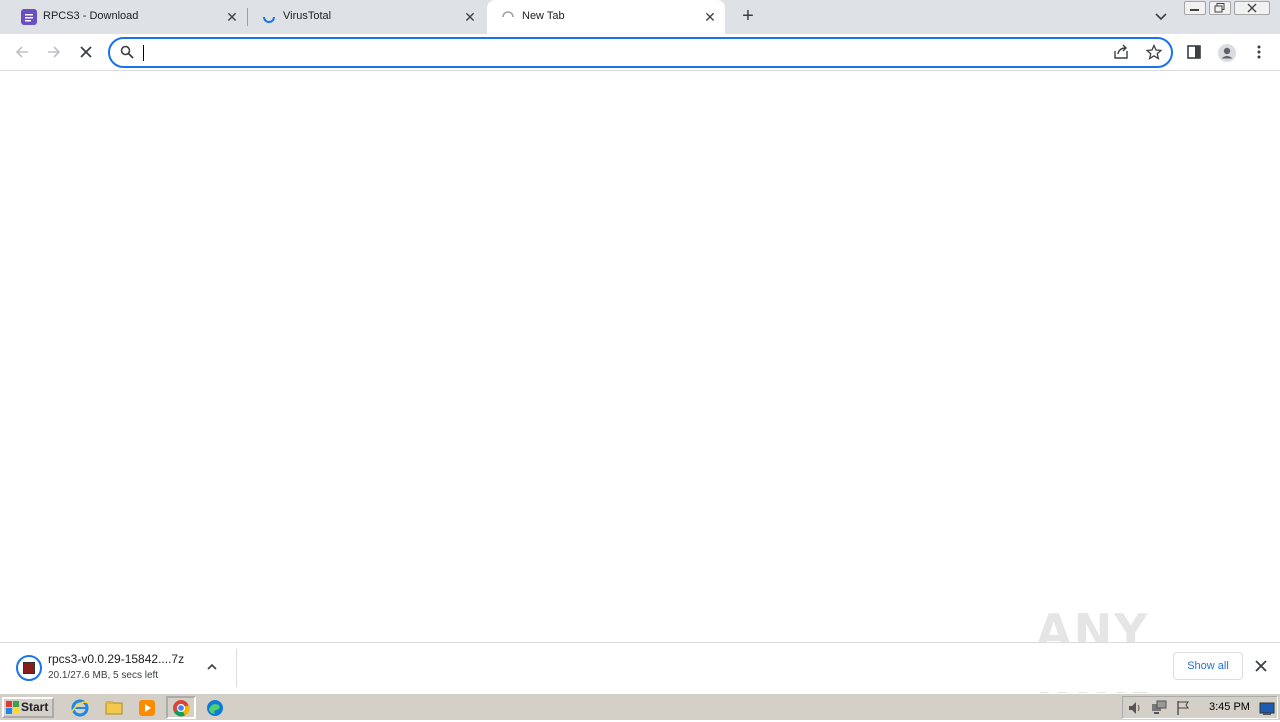  I want to click on avatar-icon, so click(1227, 53).